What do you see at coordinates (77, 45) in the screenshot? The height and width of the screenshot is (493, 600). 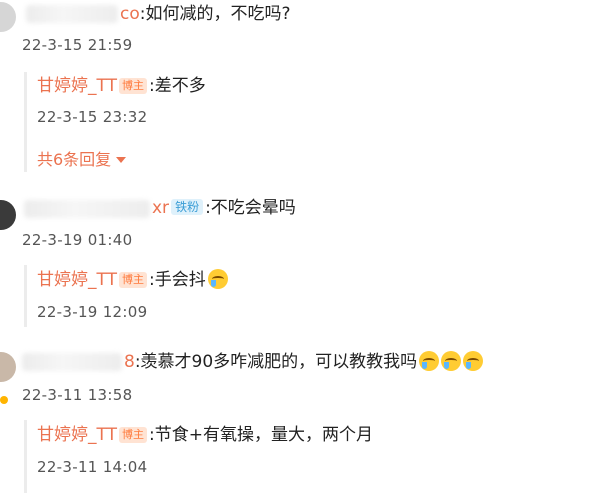 I see `timestamp: 22-3-15 21:59` at bounding box center [77, 45].